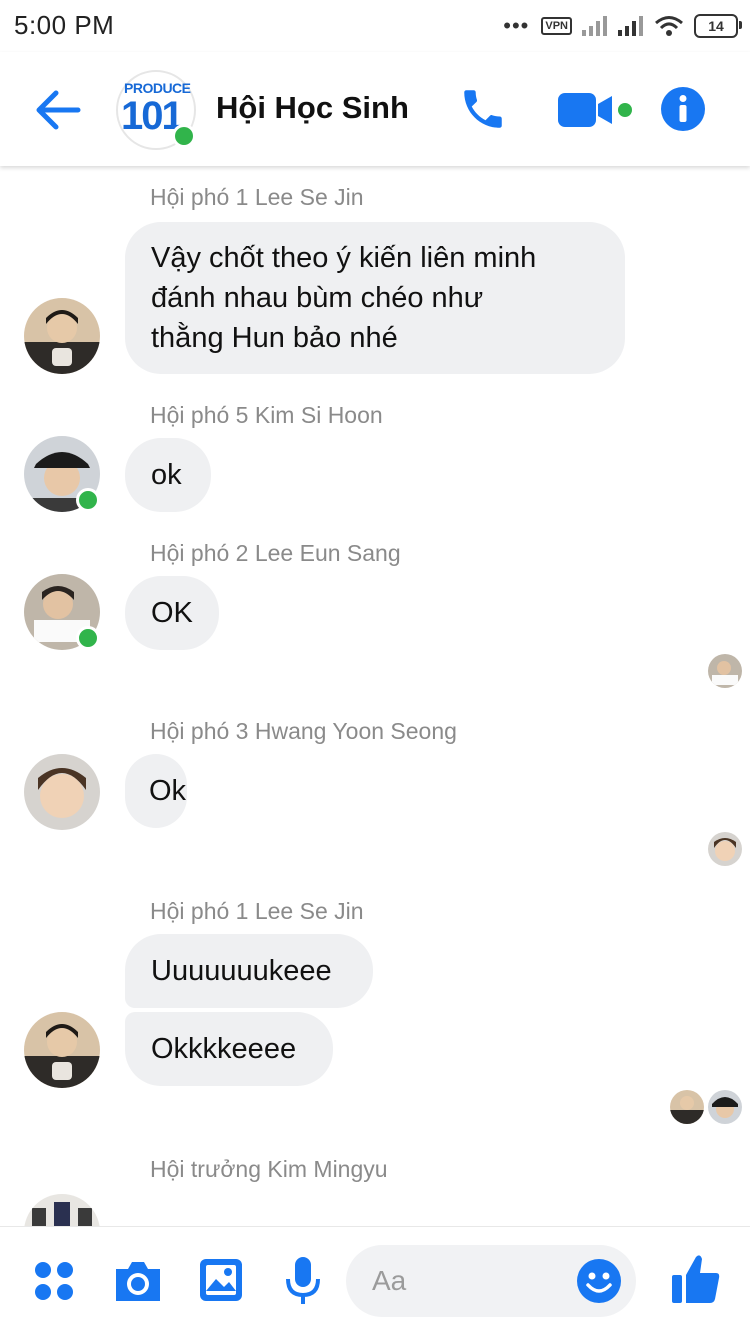 Image resolution: width=750 pixels, height=1335 pixels. I want to click on emoji-icon, so click(599, 1281).